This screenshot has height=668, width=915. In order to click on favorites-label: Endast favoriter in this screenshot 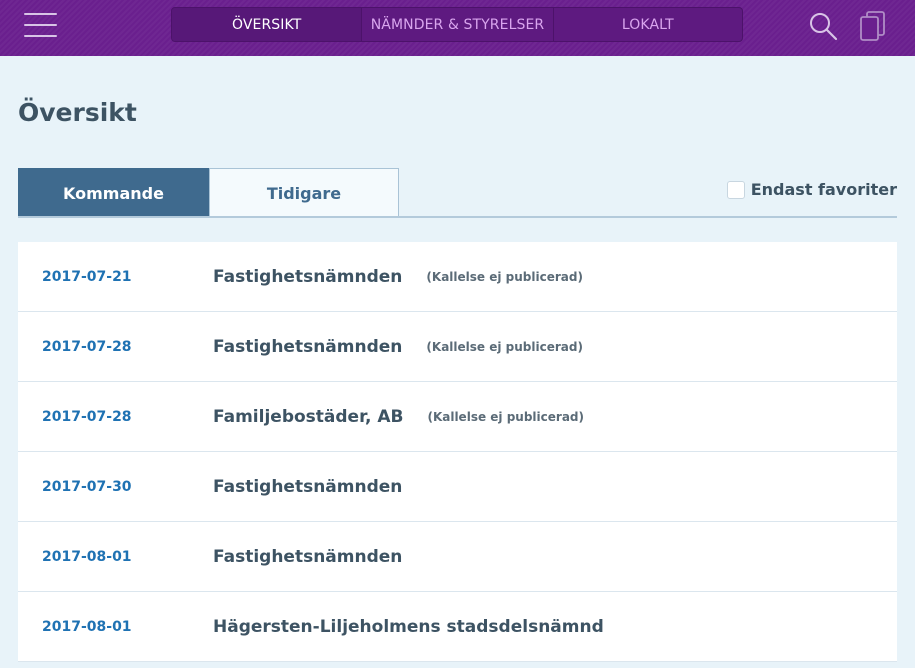, I will do `click(823, 189)`.